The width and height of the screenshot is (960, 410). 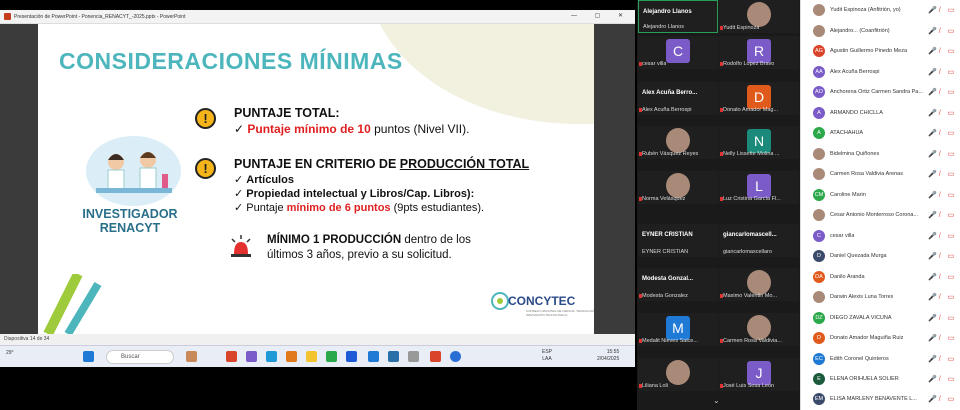 What do you see at coordinates (880, 72) in the screenshot?
I see `participant-row: AA Alex Acuña Berrospi 🎤̸ ▭` at bounding box center [880, 72].